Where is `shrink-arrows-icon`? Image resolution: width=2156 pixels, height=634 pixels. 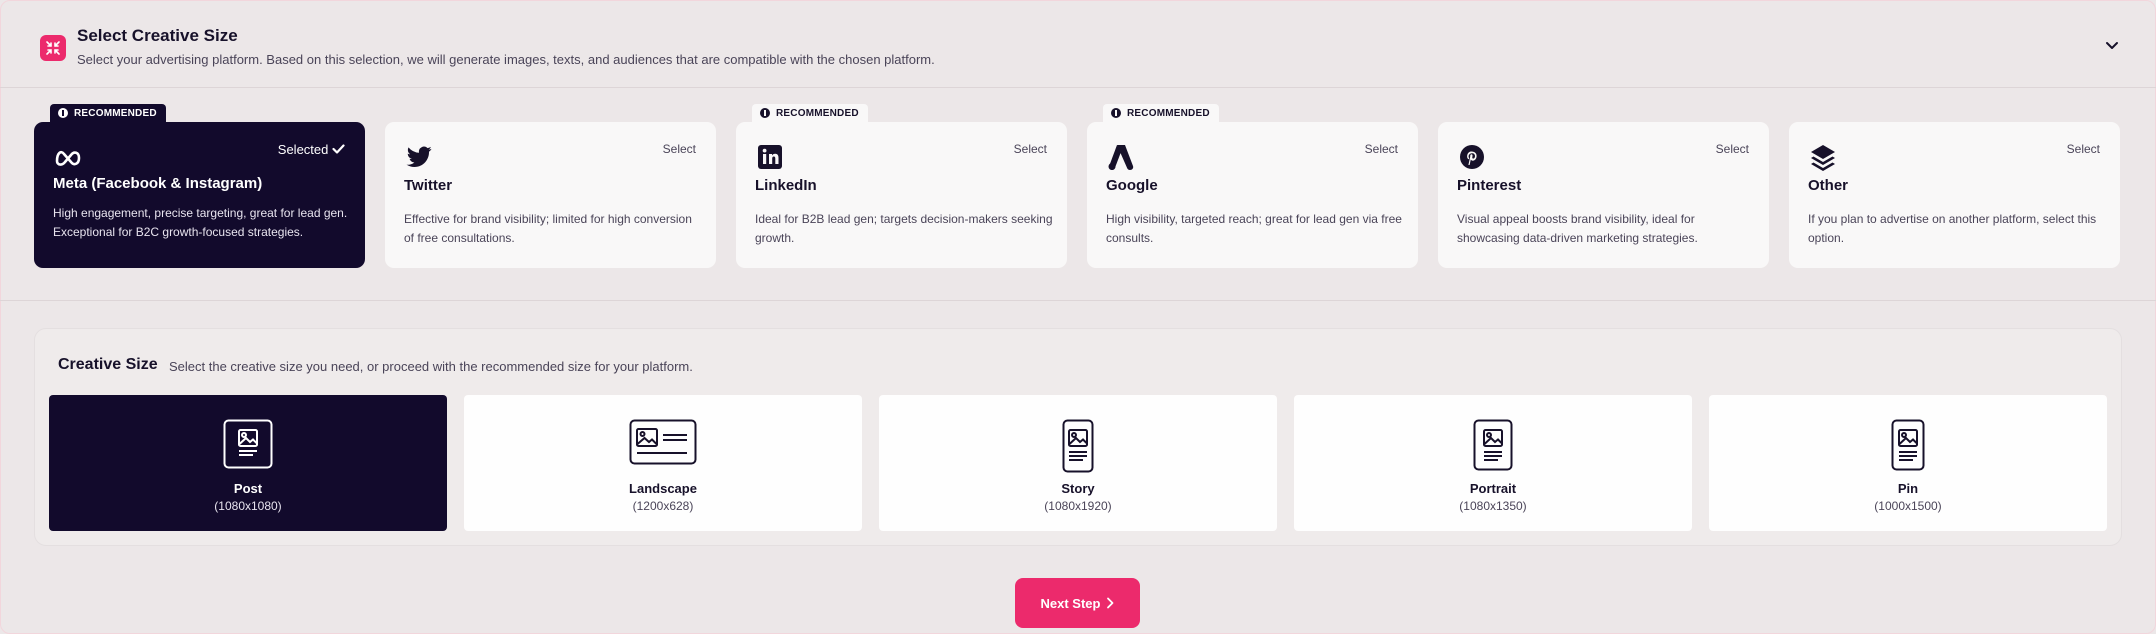
shrink-arrows-icon is located at coordinates (53, 48).